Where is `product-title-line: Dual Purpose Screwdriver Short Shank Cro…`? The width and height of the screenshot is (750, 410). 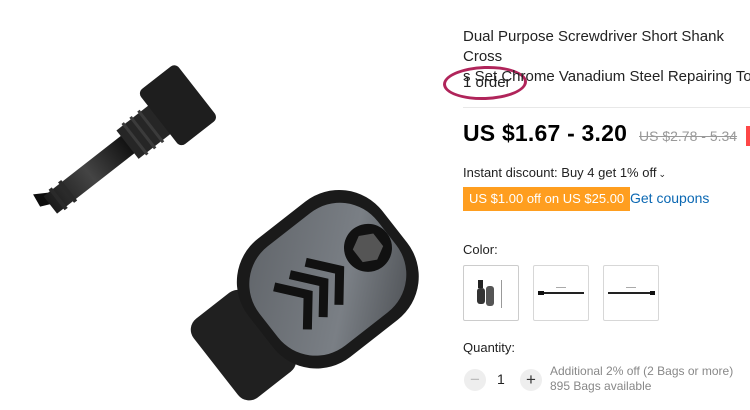 product-title-line: Dual Purpose Screwdriver Short Shank Cro… is located at coordinates (593, 46).